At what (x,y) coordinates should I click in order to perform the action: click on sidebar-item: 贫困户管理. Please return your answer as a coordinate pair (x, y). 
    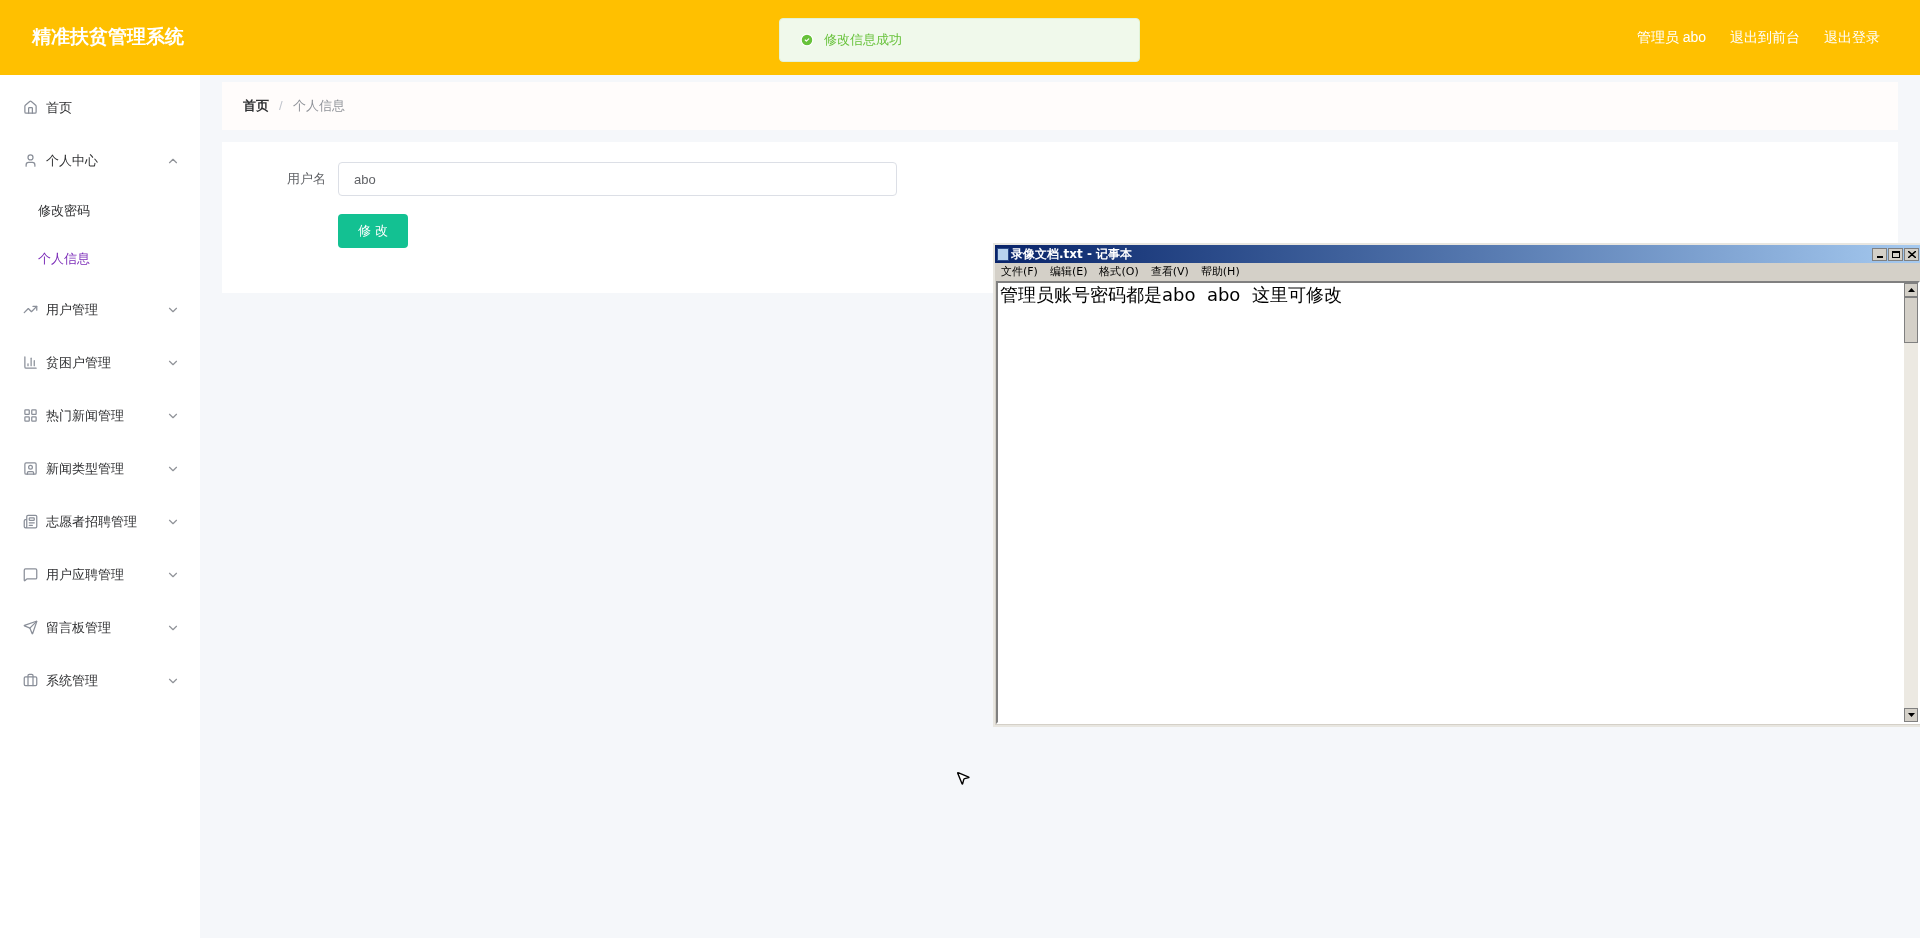
    Looking at the image, I should click on (100, 362).